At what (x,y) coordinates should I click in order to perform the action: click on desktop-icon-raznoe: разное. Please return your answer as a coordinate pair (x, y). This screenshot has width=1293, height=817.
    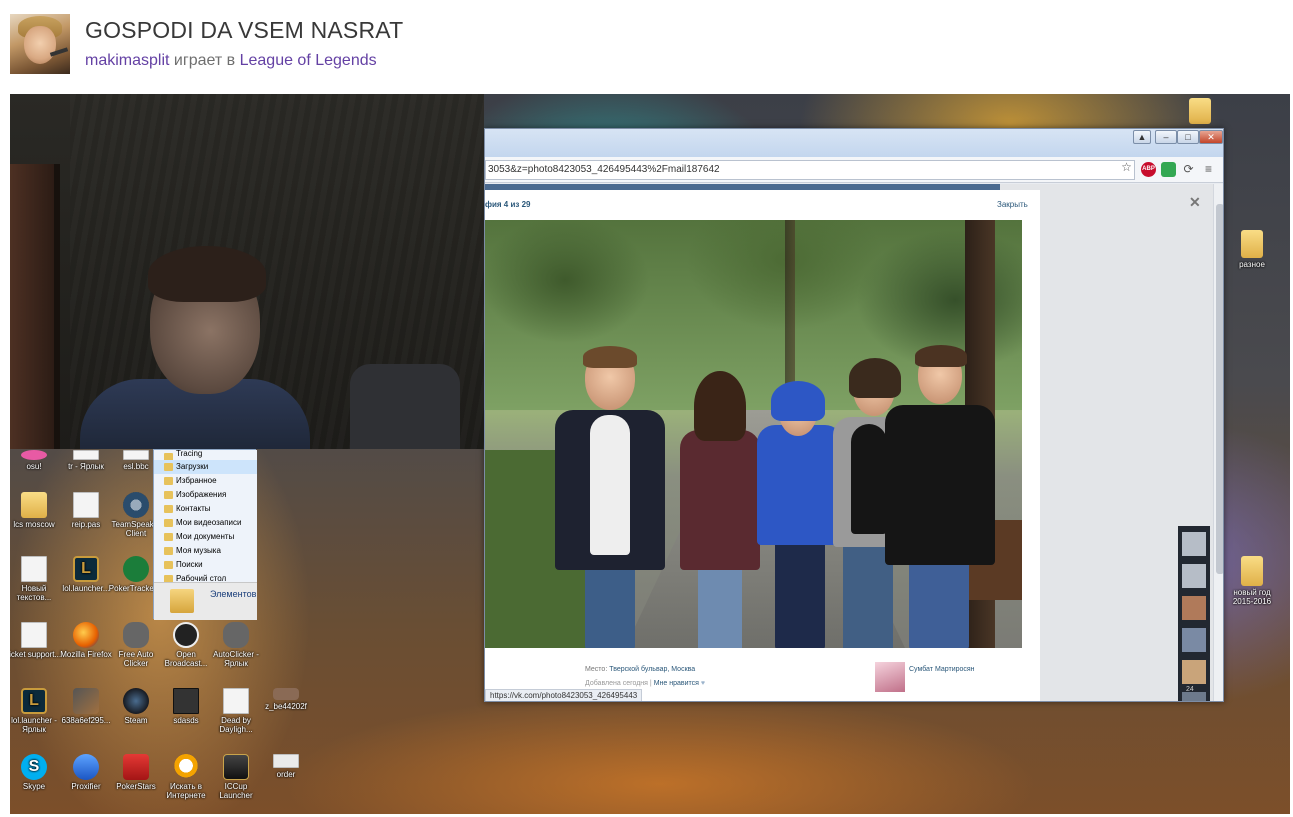
    Looking at the image, I should click on (1252, 249).